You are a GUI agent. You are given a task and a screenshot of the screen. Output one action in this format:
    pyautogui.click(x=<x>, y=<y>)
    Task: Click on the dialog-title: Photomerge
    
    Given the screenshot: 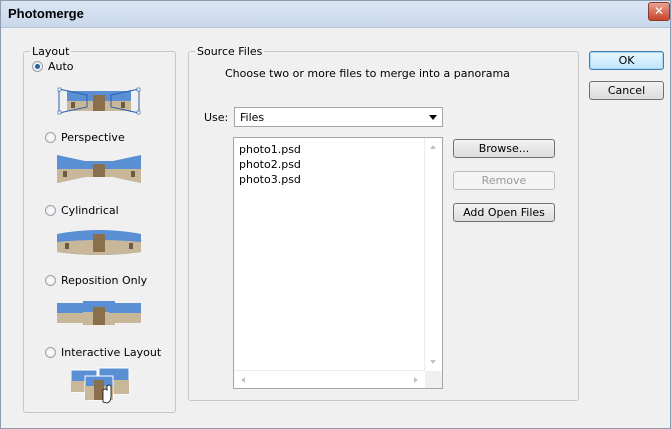 What is the action you would take?
    pyautogui.click(x=46, y=13)
    